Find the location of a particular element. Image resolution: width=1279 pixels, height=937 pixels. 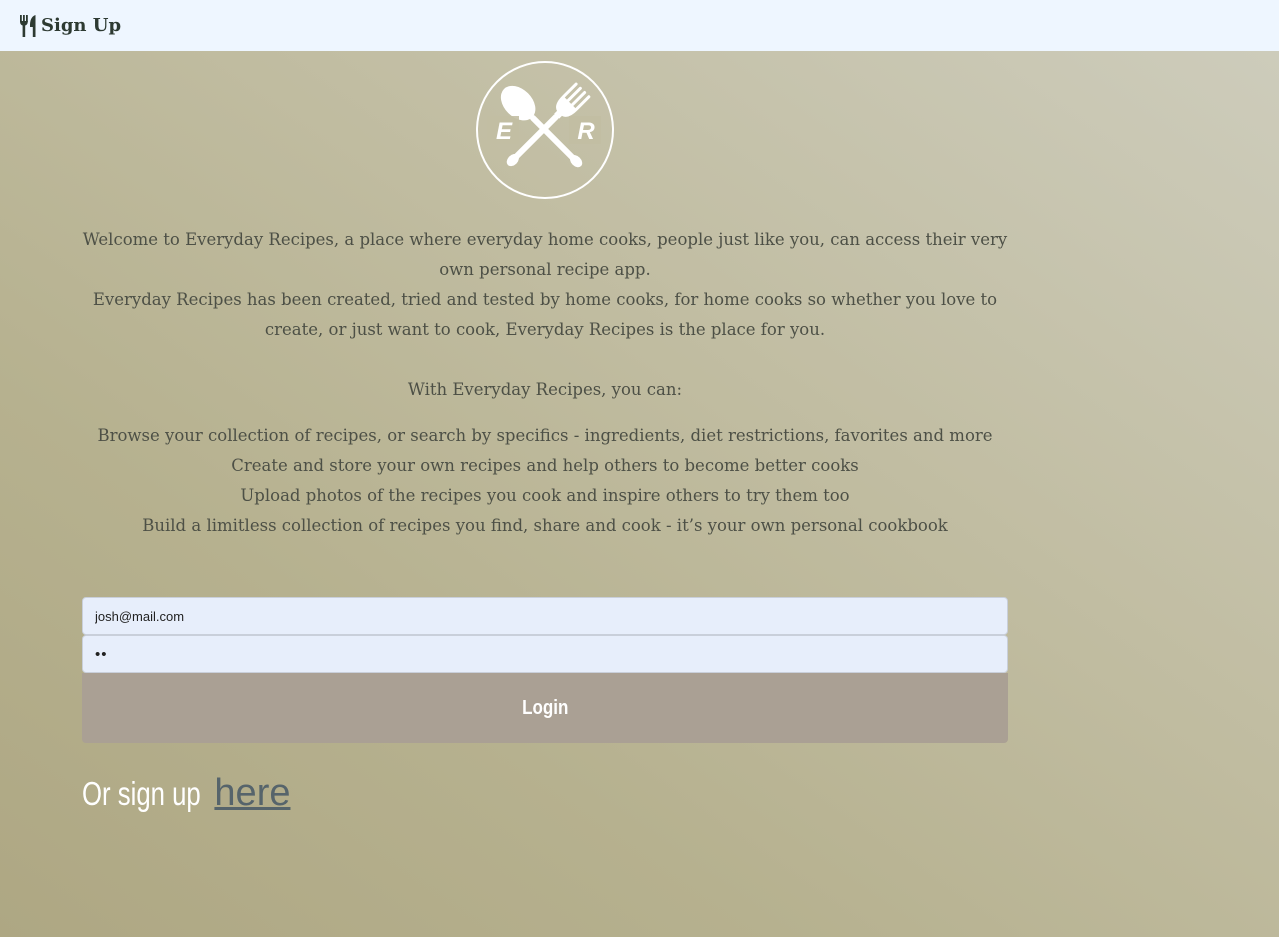

everyday-recipes-logo: E R is located at coordinates (545, 130).